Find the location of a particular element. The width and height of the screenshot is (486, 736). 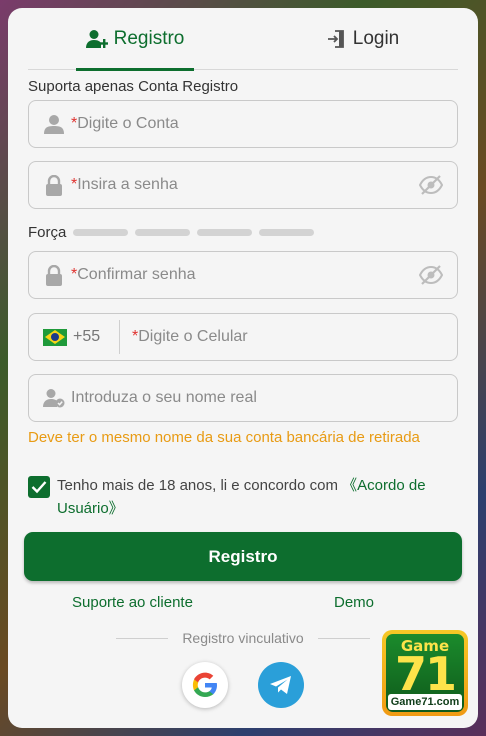

agreement-checkbox is located at coordinates (39, 487).